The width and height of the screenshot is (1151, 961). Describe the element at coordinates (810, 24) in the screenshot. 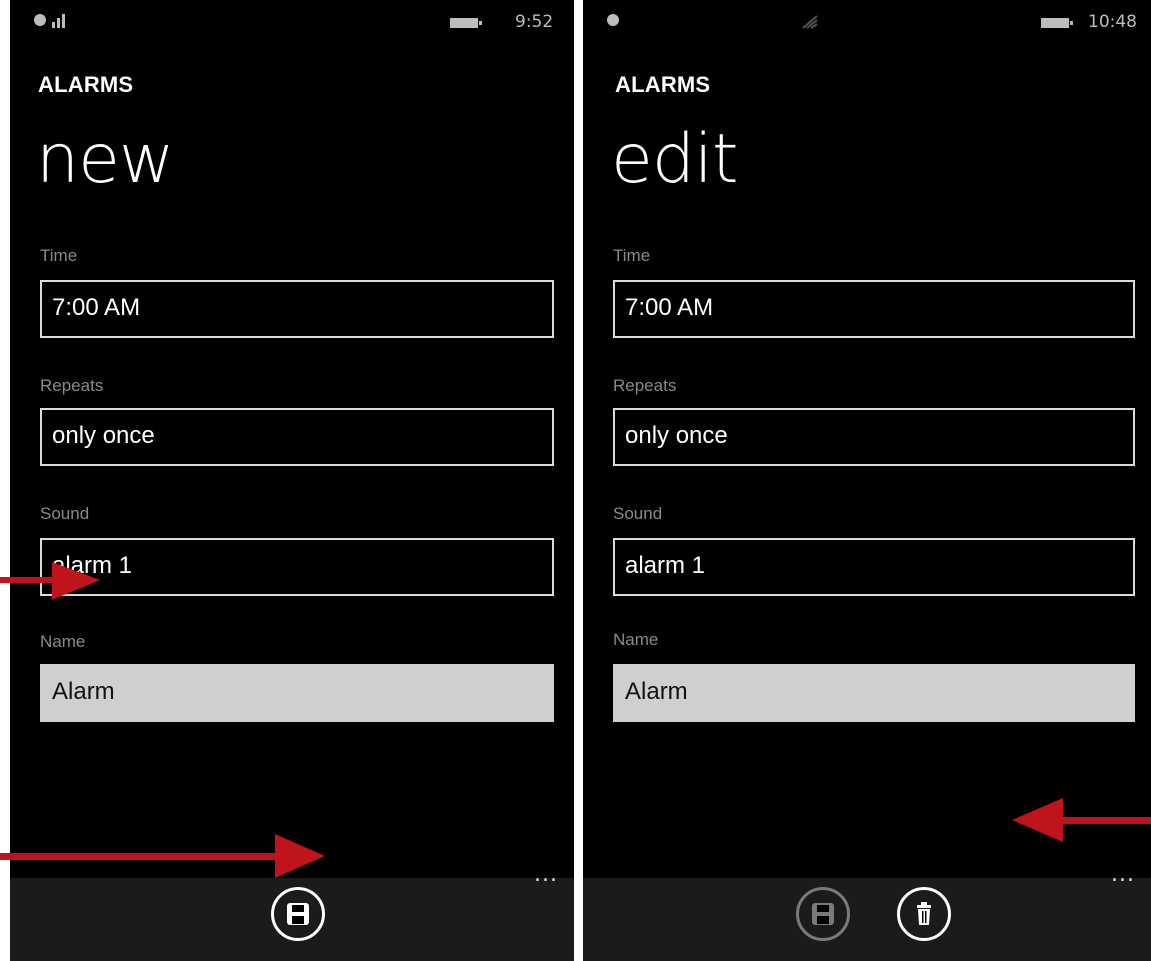

I see `wifi-icon` at that location.